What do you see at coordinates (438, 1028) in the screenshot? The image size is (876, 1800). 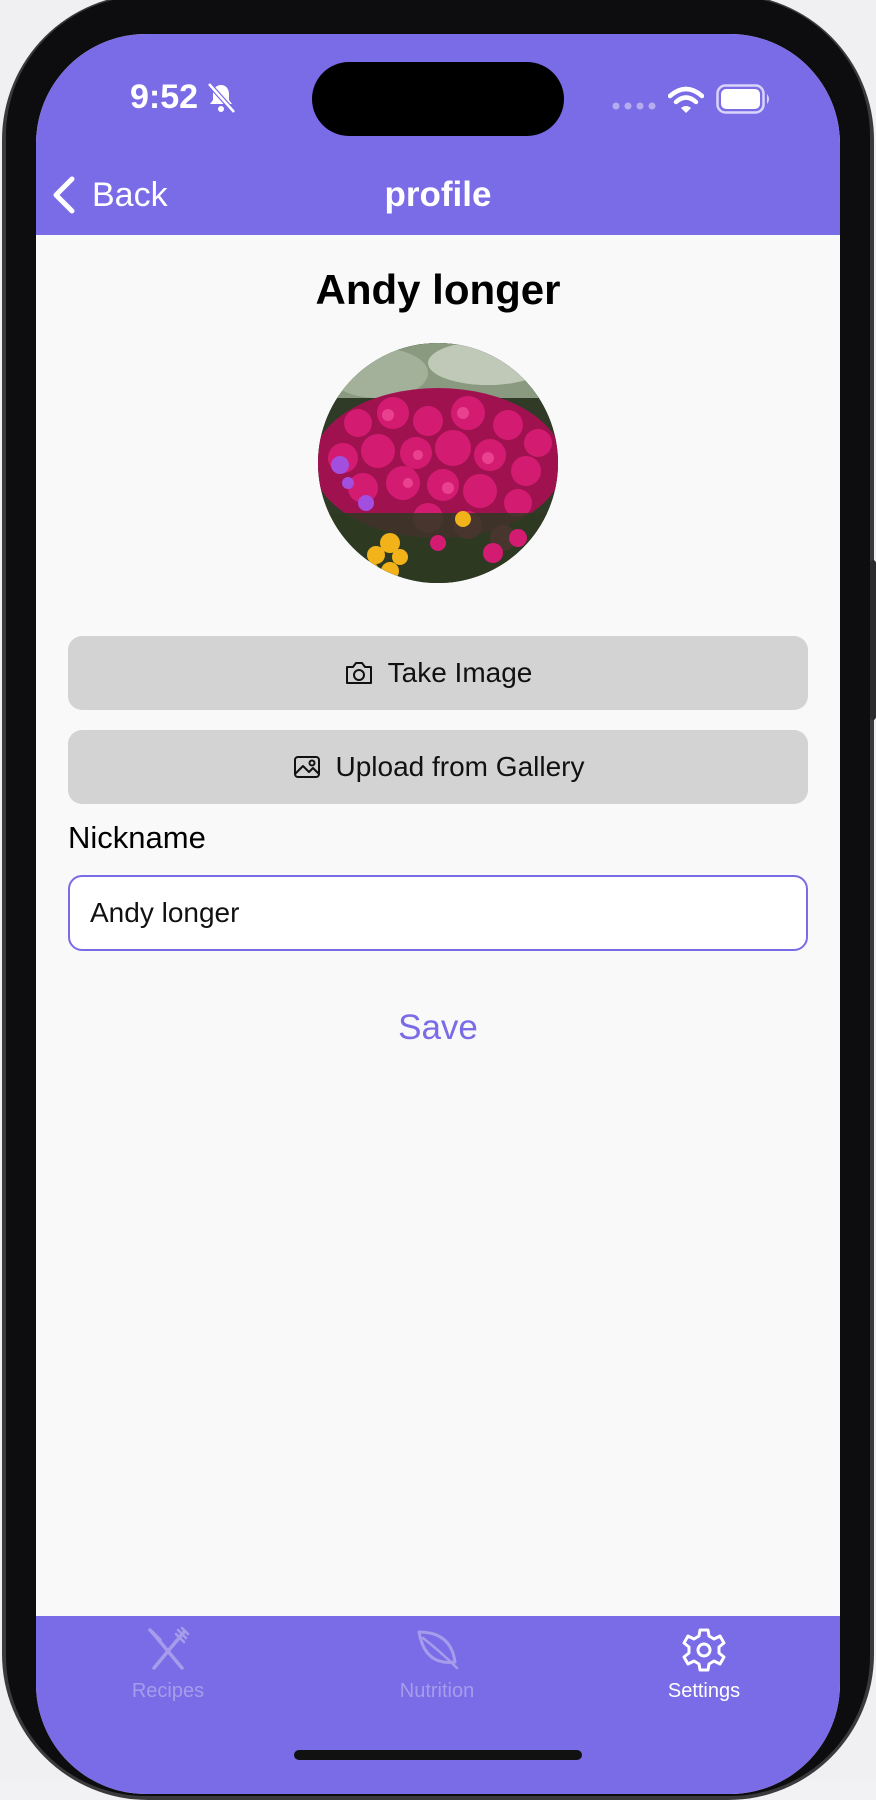 I see `save-button: Save` at bounding box center [438, 1028].